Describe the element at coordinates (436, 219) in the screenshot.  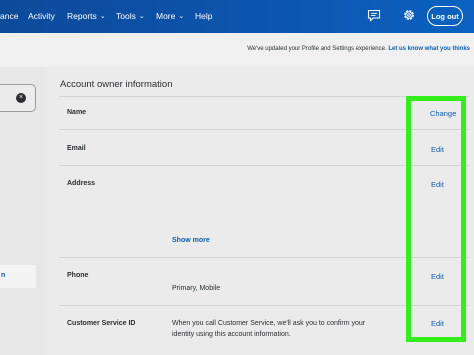
I see `highlight-box` at that location.